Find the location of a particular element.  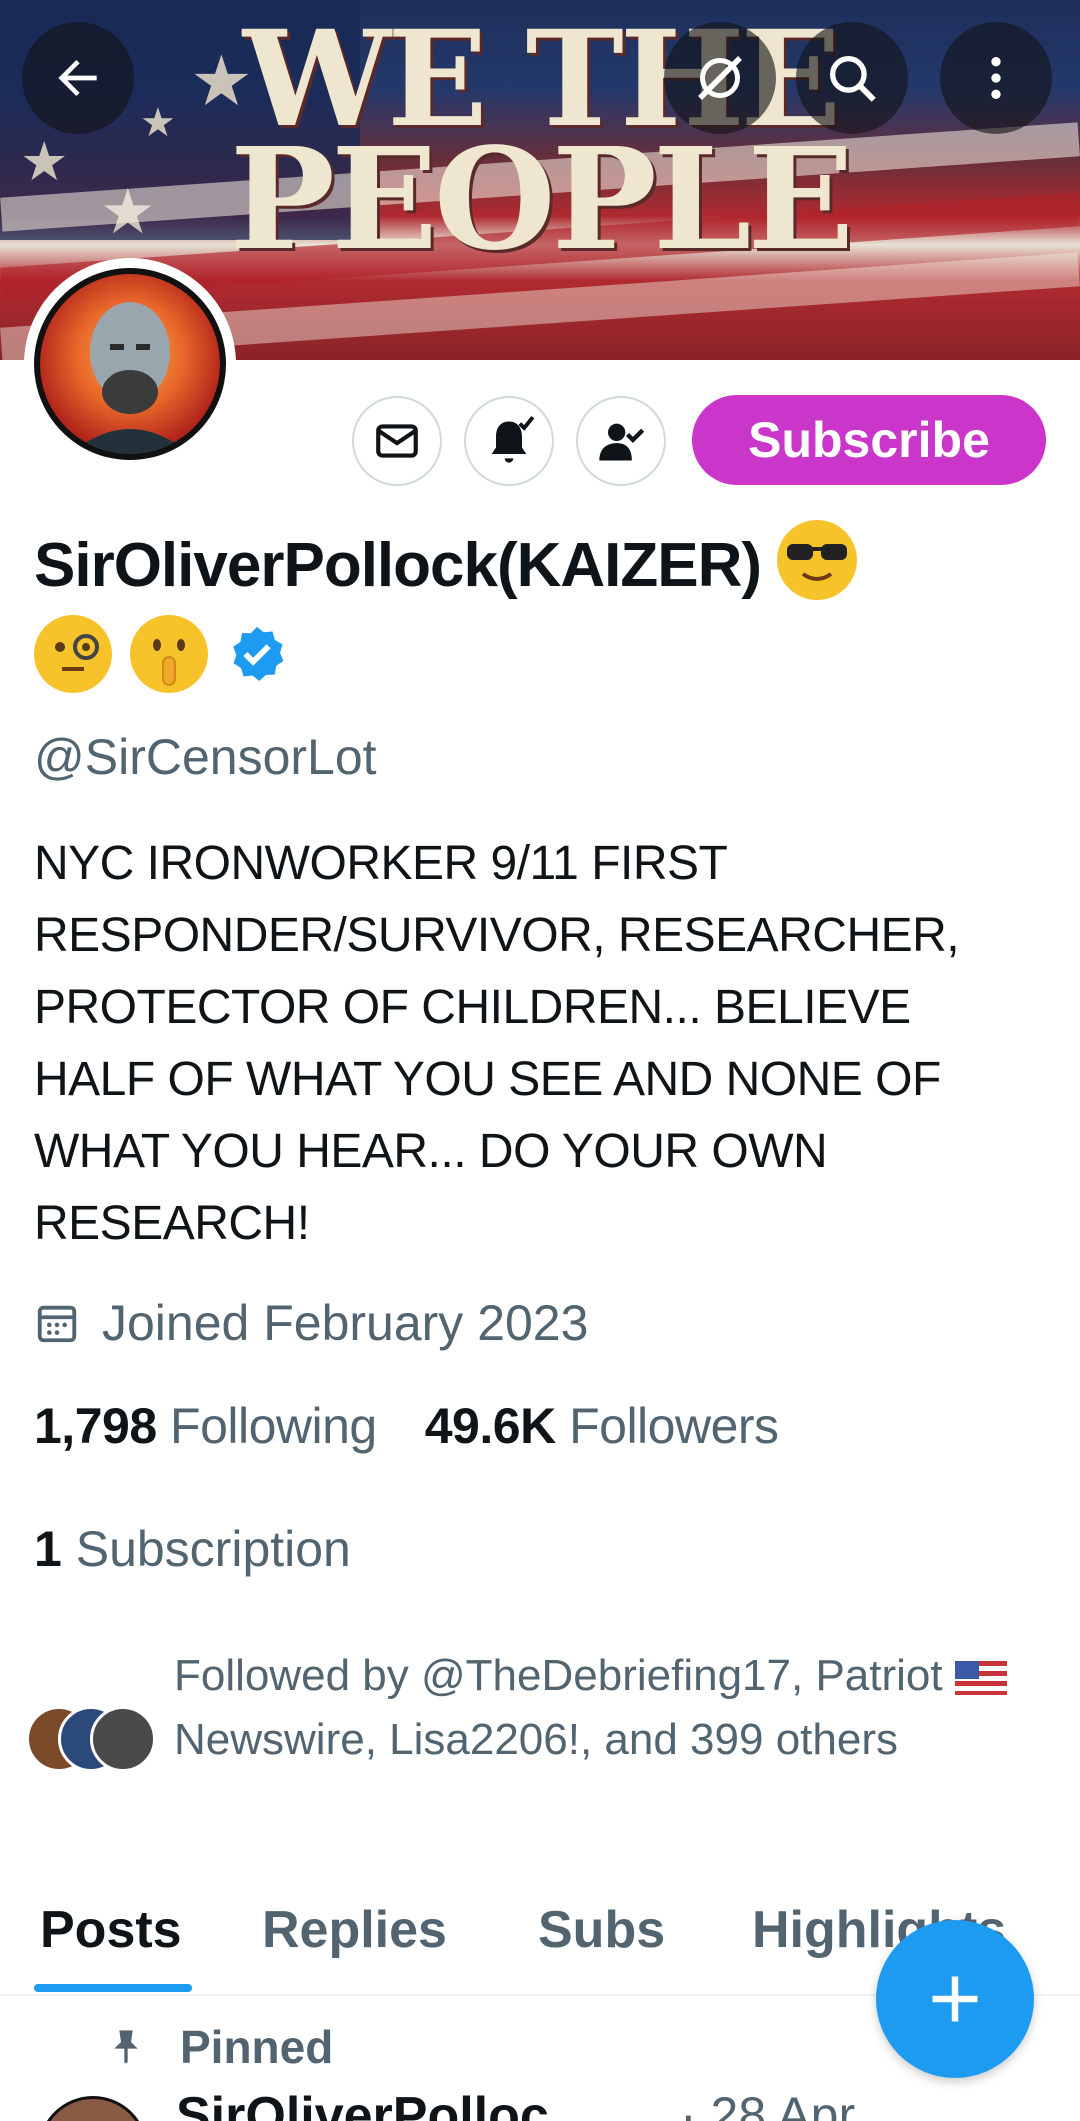

followed-by-part1: Followed by @TheDebriefing17, Patriot is located at coordinates (564, 1675).